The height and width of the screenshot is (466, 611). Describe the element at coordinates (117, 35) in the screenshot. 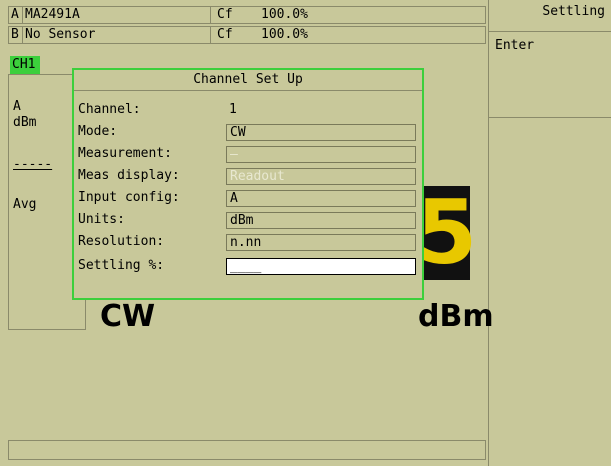

I see `sensor-b-model: No Sensor` at that location.